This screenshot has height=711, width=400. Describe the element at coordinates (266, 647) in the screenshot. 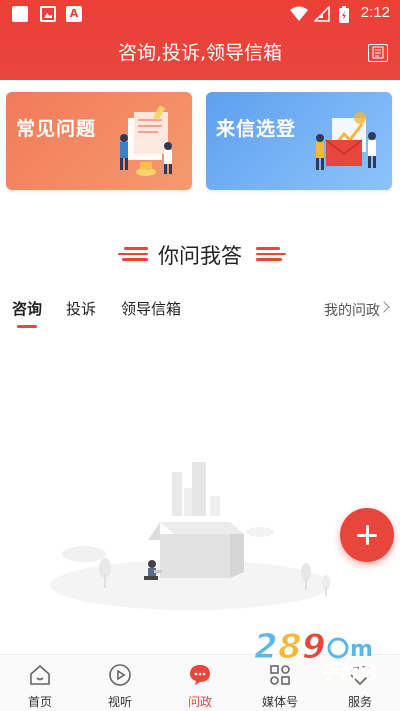

I see `svg-text: 2` at that location.